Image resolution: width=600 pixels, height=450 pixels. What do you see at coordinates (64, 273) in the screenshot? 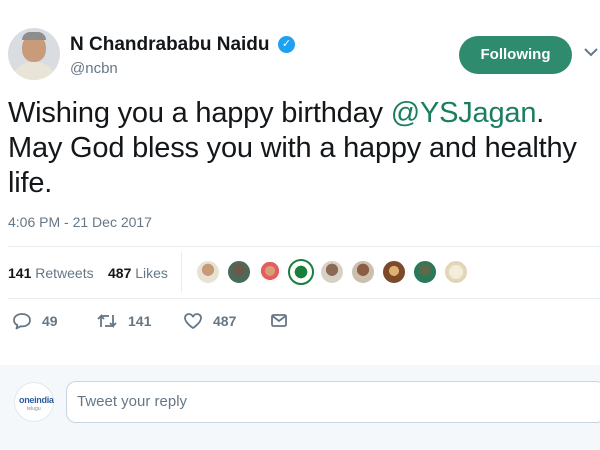
I see `retweets-label: Retweets` at bounding box center [64, 273].